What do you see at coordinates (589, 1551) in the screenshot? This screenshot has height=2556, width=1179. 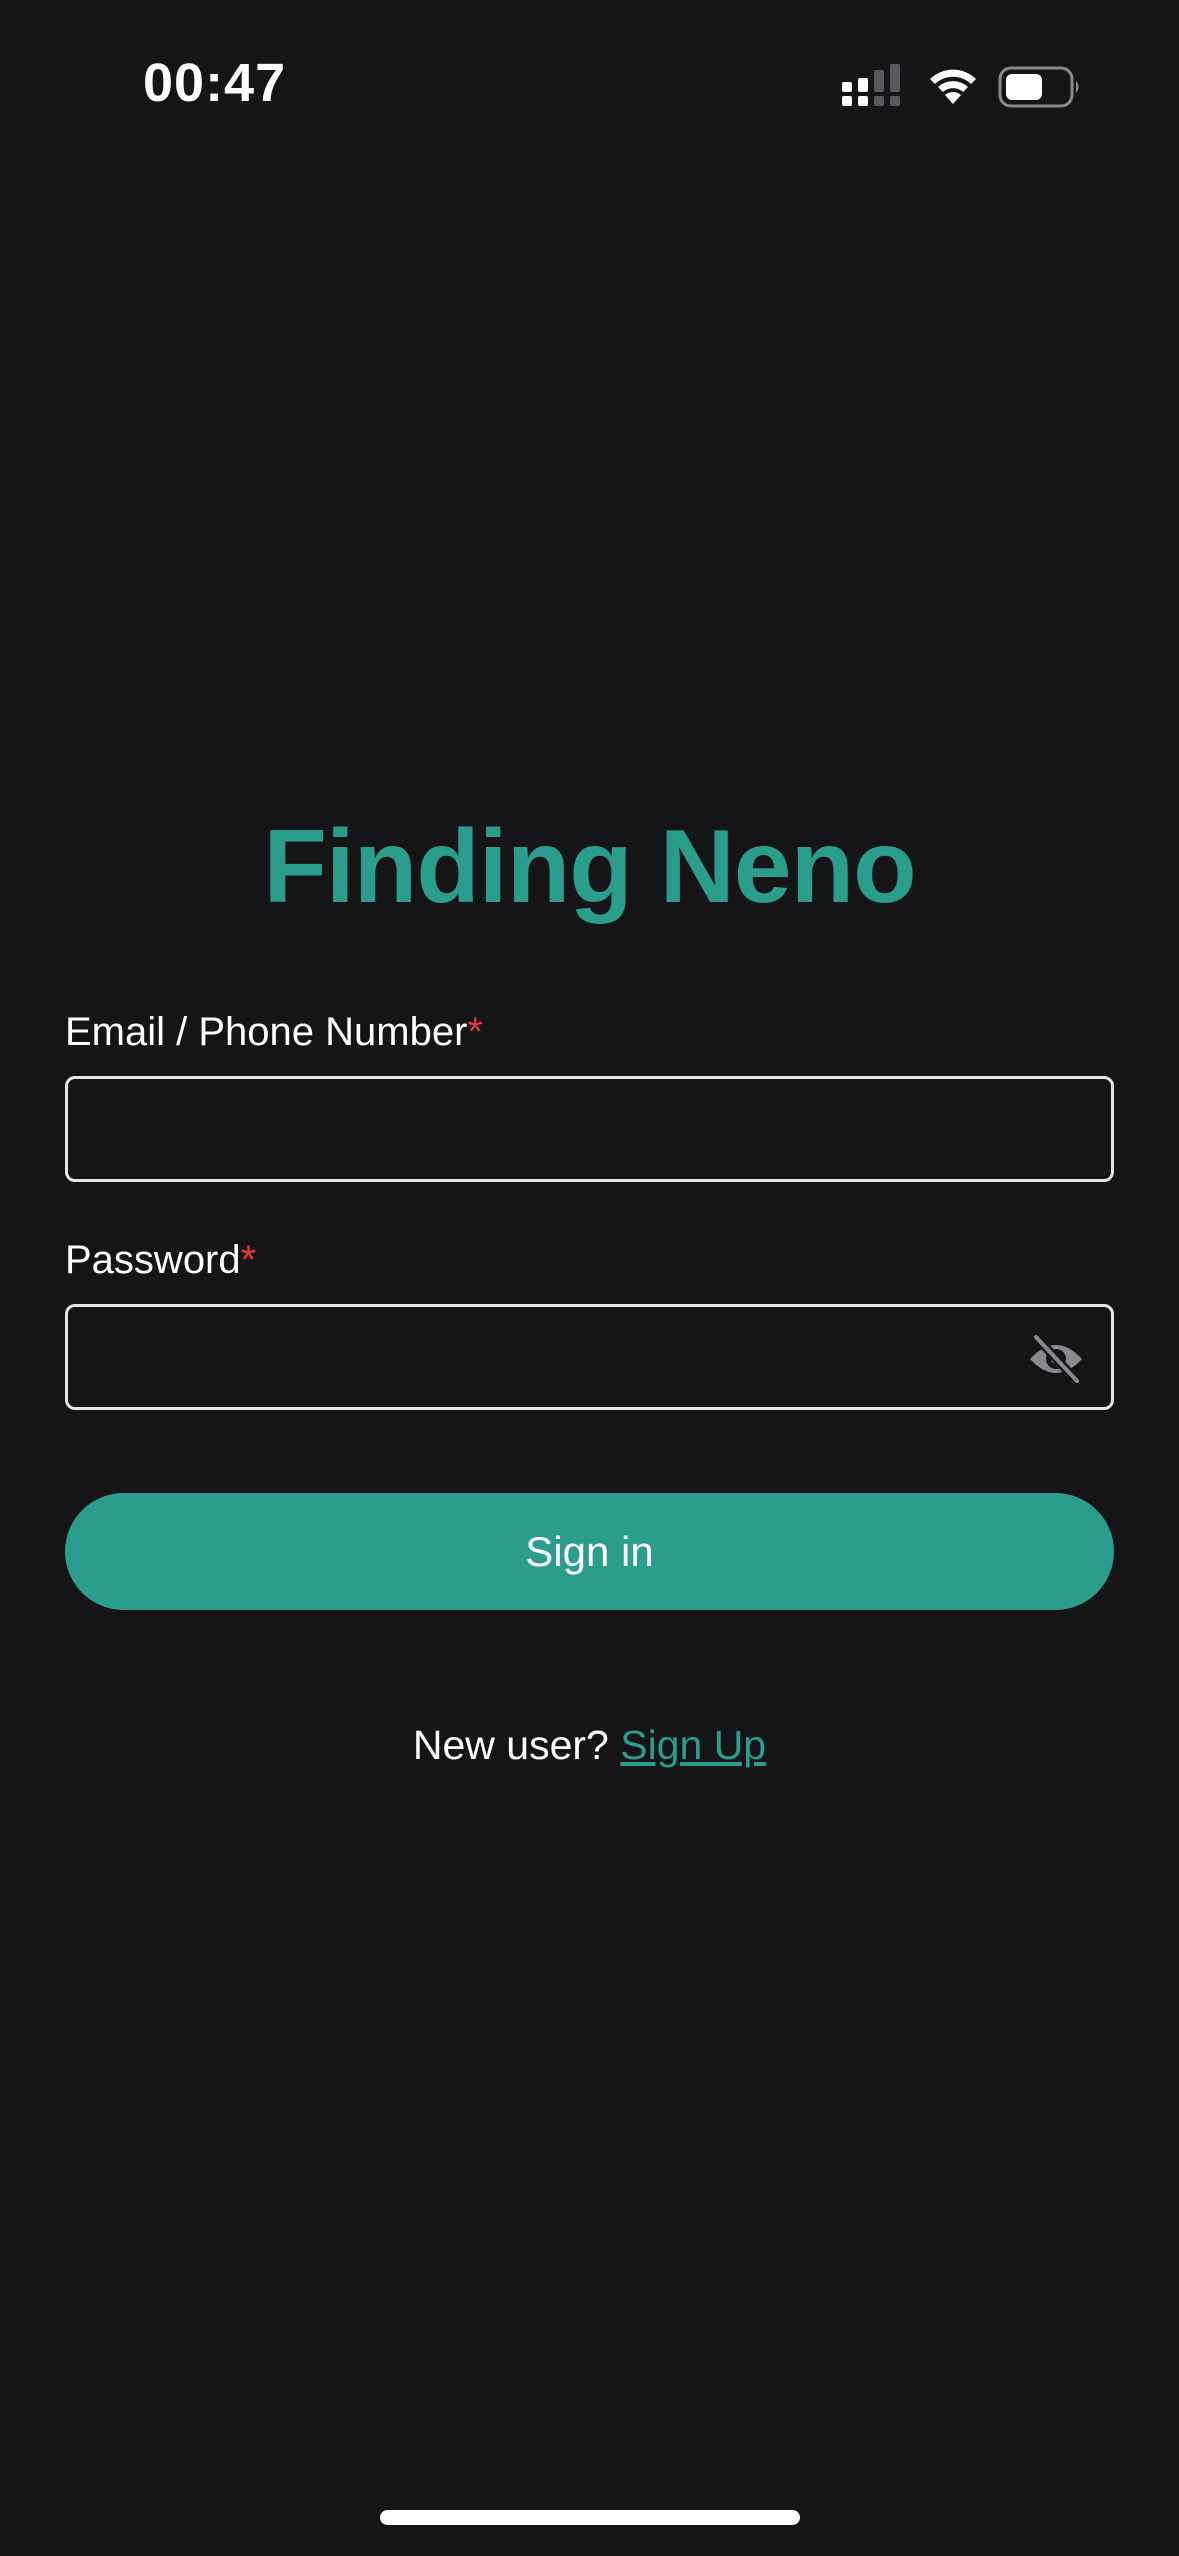 I see `sign-in-button: Sign in` at bounding box center [589, 1551].